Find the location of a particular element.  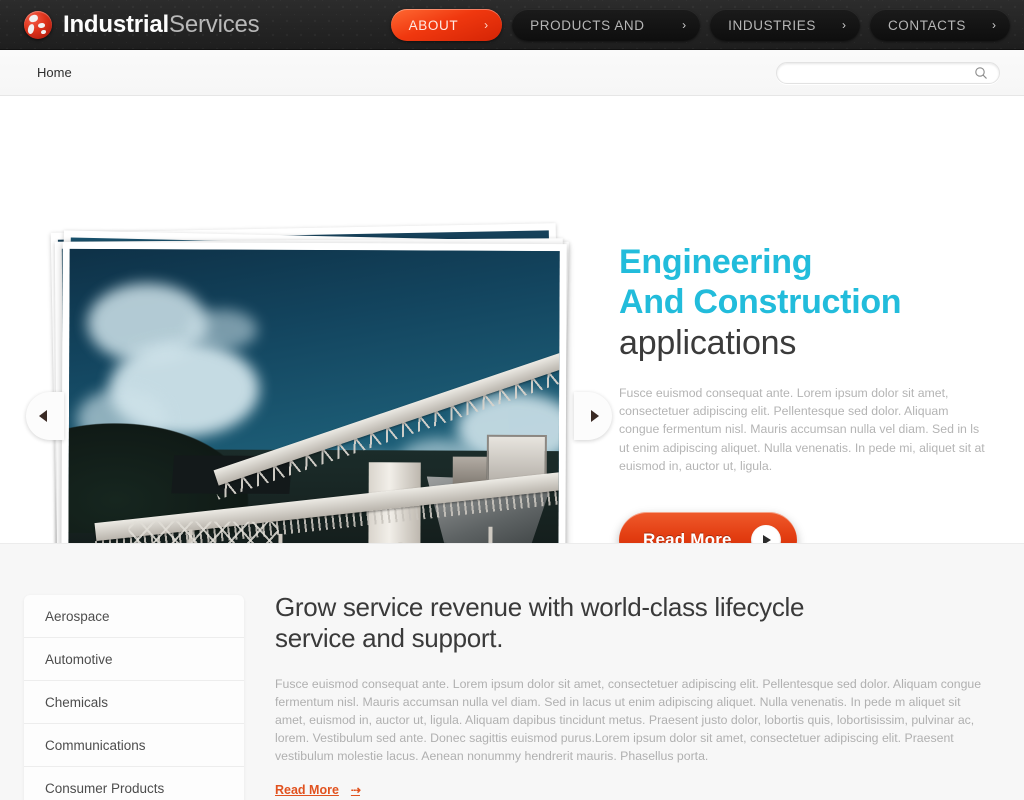

sidebar-item-label: Consumer Products is located at coordinates (105, 788).